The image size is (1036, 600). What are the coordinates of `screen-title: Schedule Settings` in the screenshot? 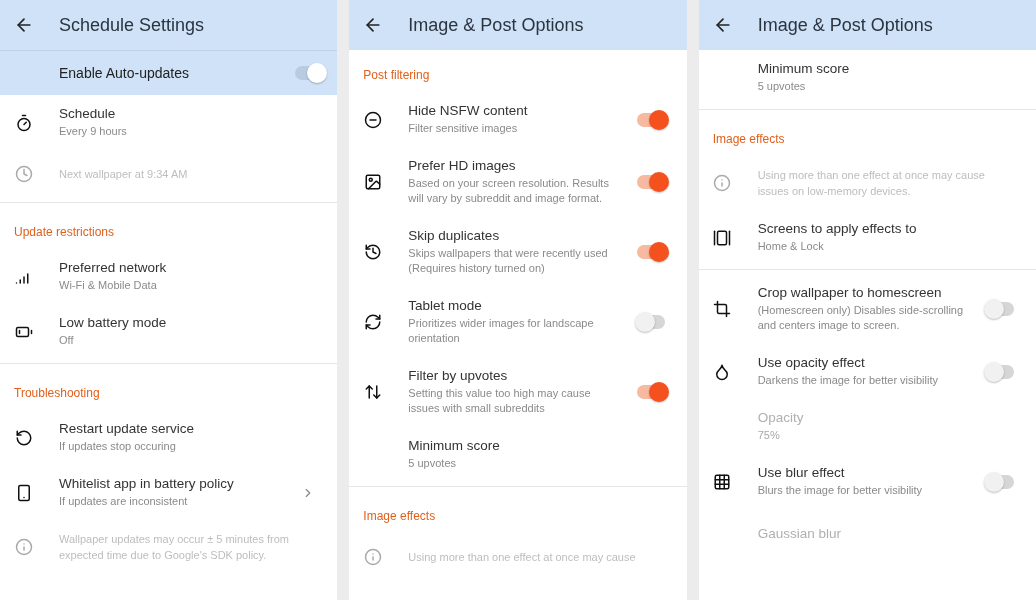 It's located at (132, 25).